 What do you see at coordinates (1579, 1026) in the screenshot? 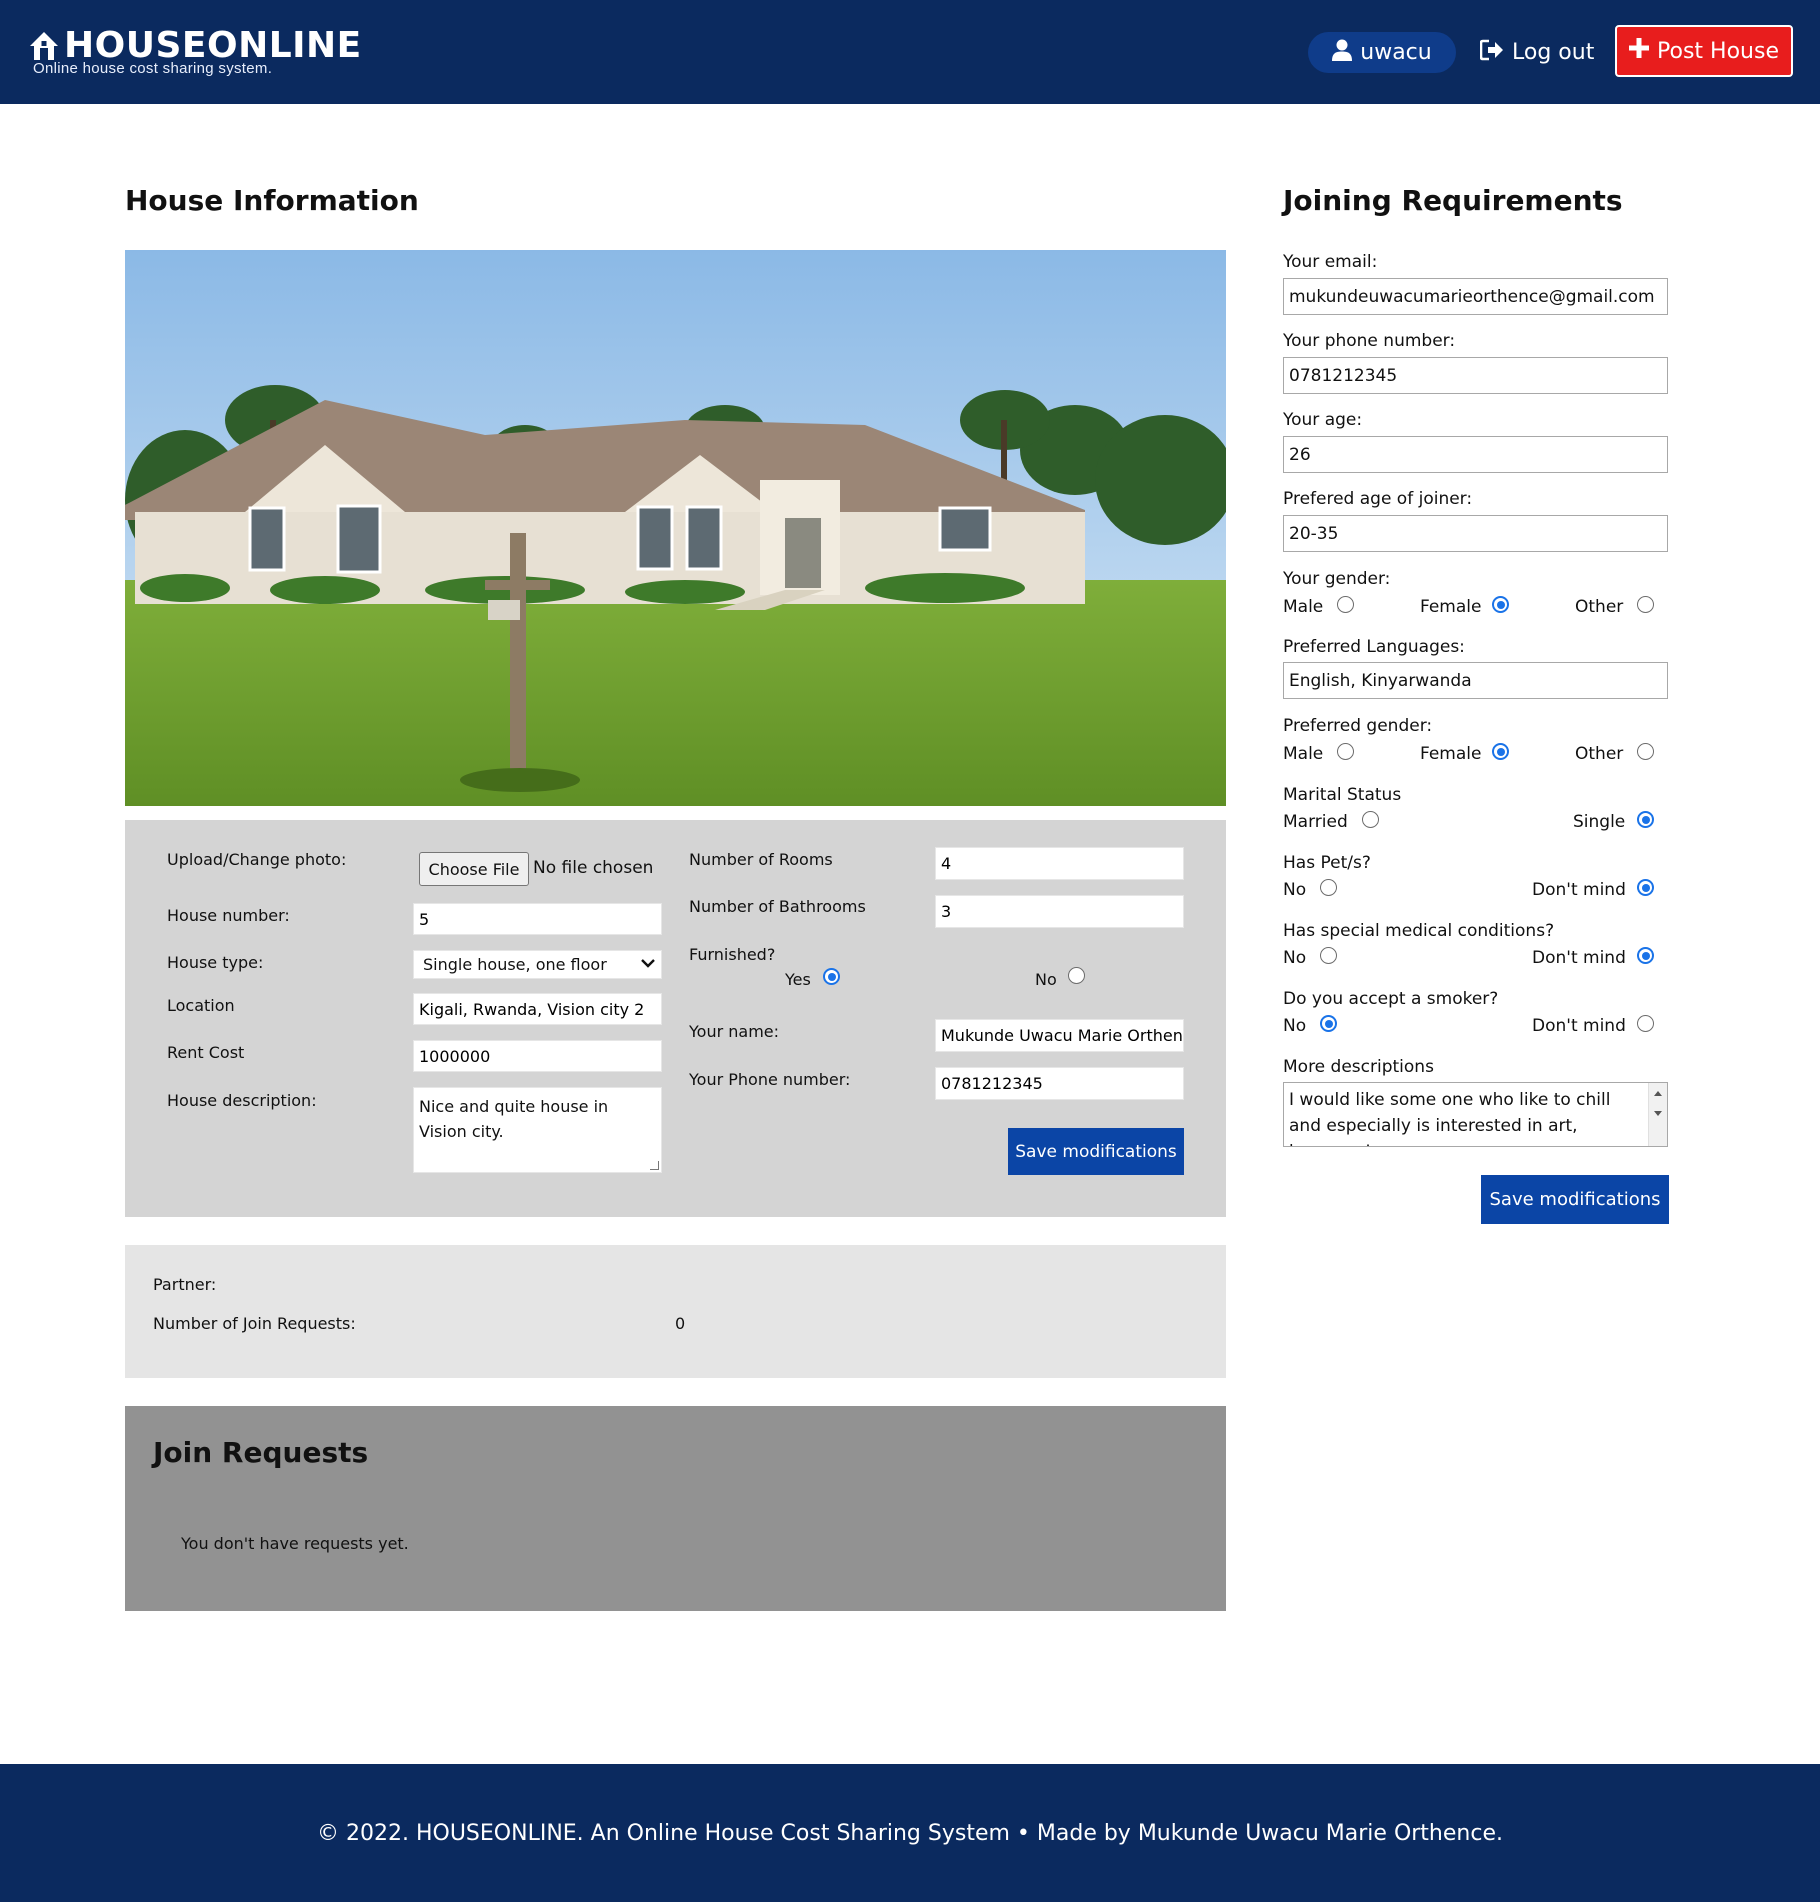
I see `smoker-dont-mind-label: Don't mind` at bounding box center [1579, 1026].